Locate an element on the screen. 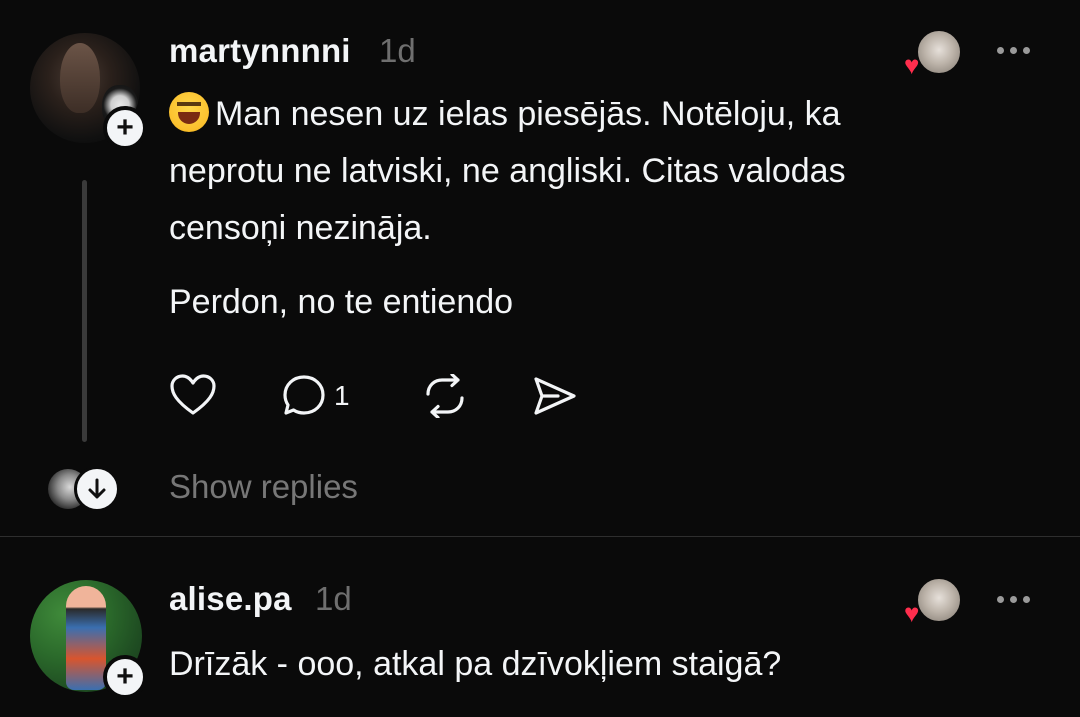 Image resolution: width=1080 pixels, height=717 pixels. post-paragraph-2: Perdon, no te entiendo is located at coordinates (341, 302).